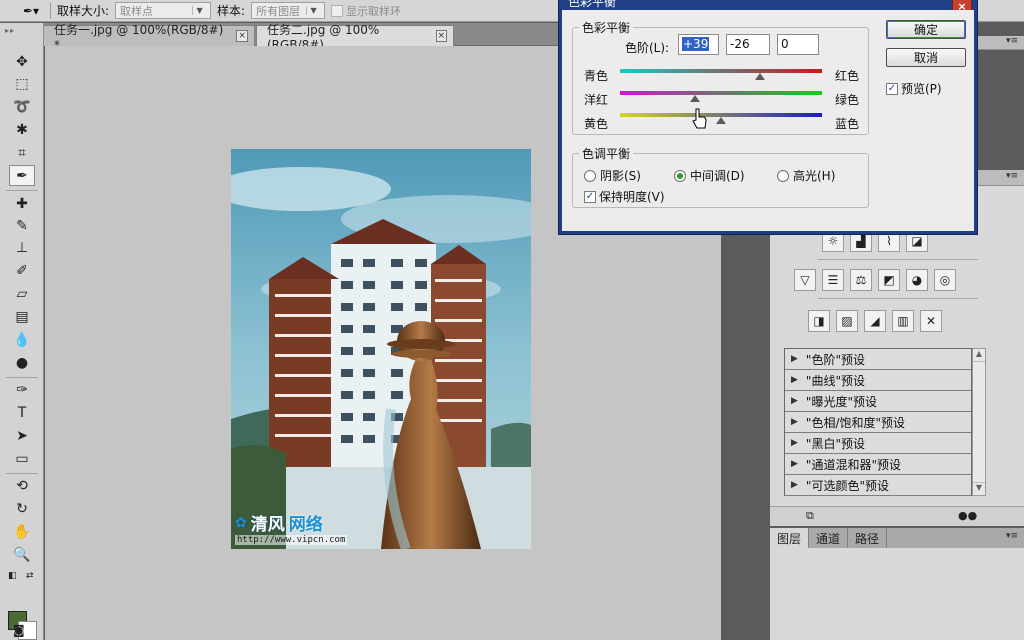 The image size is (1024, 640). What do you see at coordinates (698, 44) in the screenshot?
I see `level-cyan-red-input: +39` at bounding box center [698, 44].